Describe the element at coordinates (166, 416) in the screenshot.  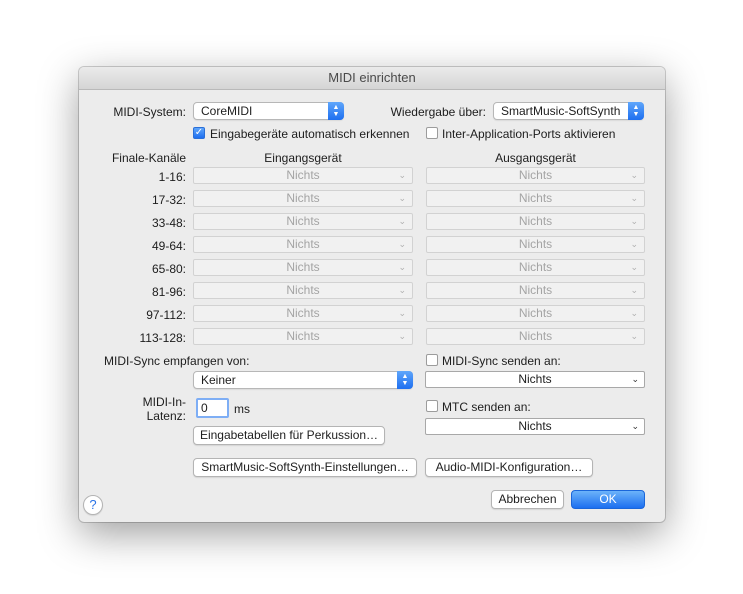
I see `latency-label-line2: Latenz:` at that location.